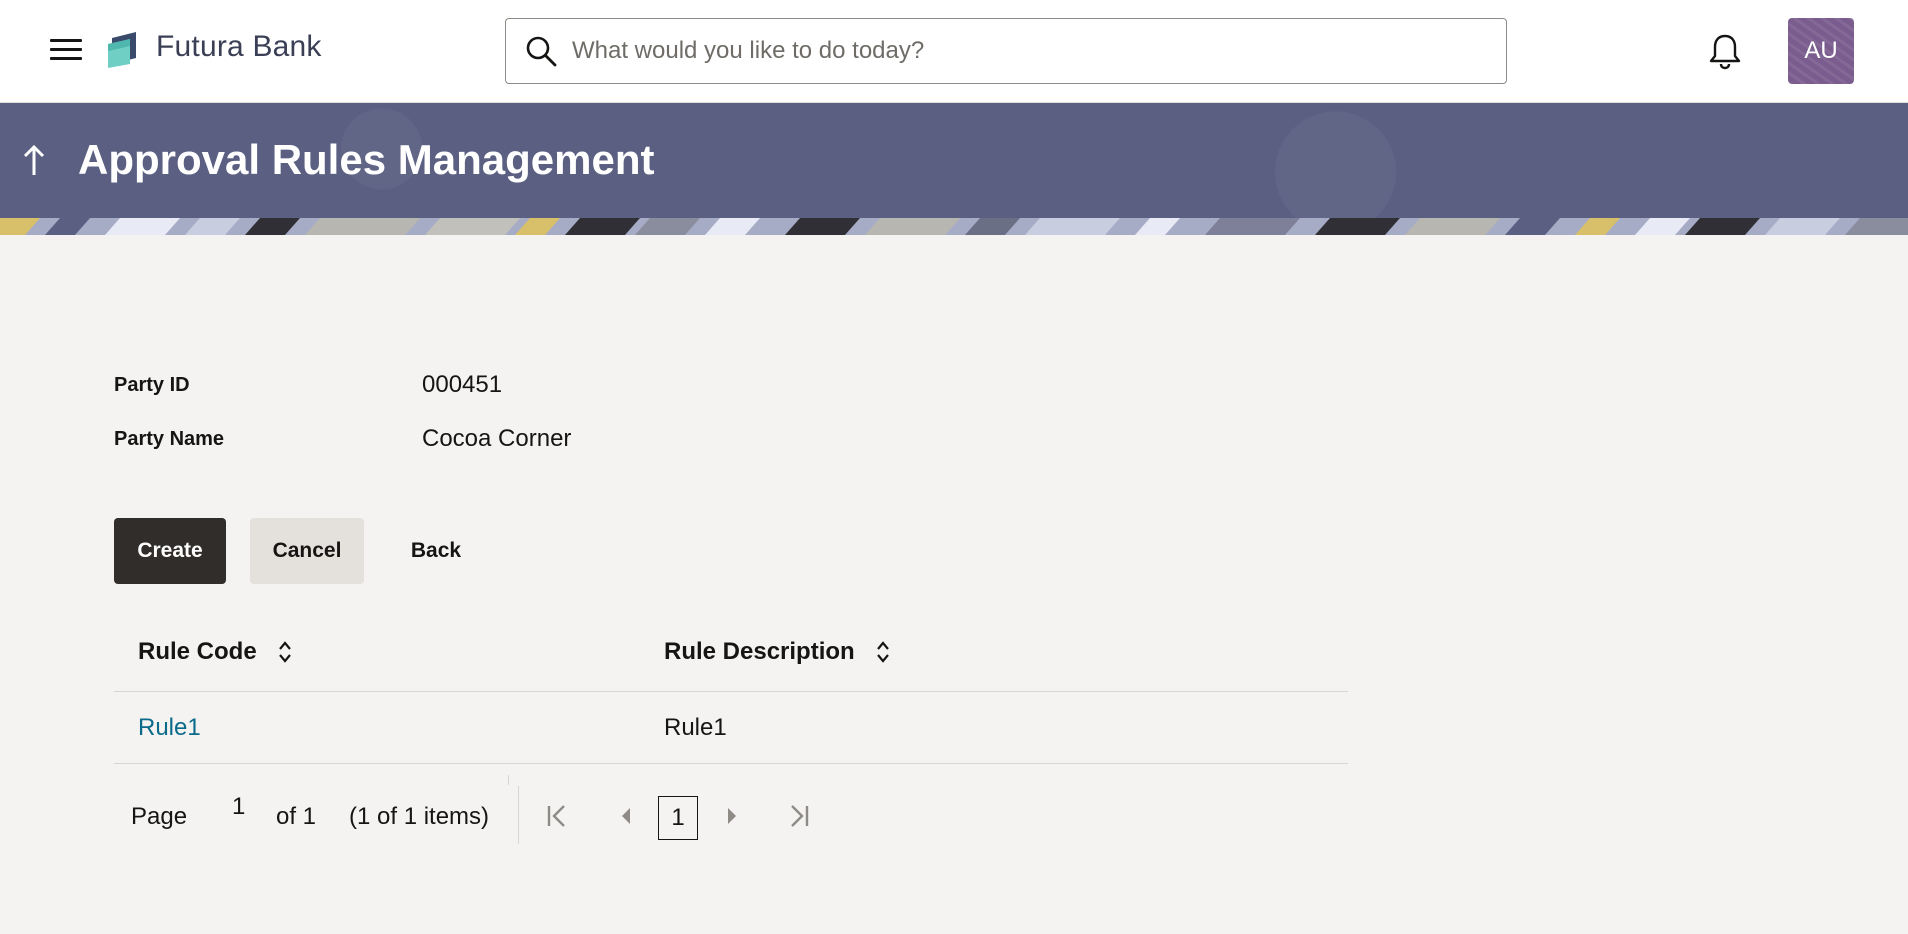 This screenshot has width=1908, height=934. Describe the element at coordinates (238, 807) in the screenshot. I see `pagination-page-input: 1` at that location.